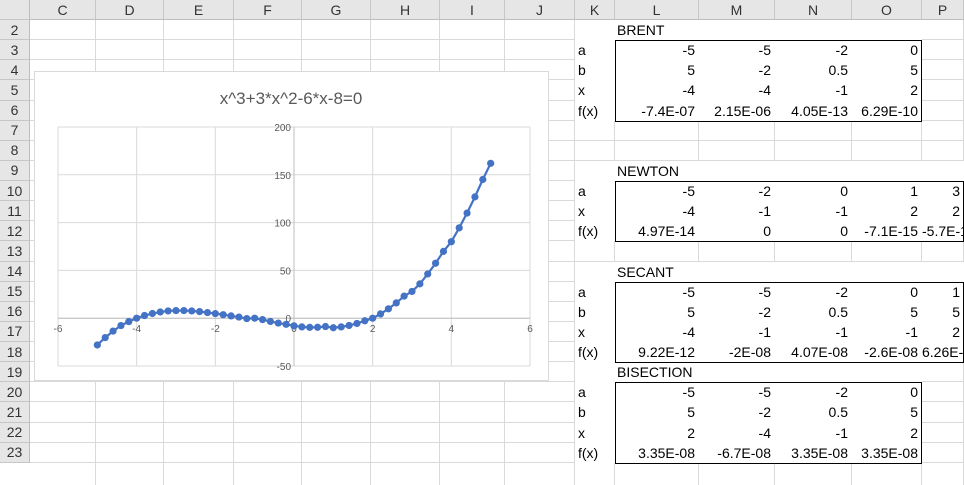 The width and height of the screenshot is (964, 485). What do you see at coordinates (15, 251) in the screenshot?
I see `row-header-13: 13` at bounding box center [15, 251].